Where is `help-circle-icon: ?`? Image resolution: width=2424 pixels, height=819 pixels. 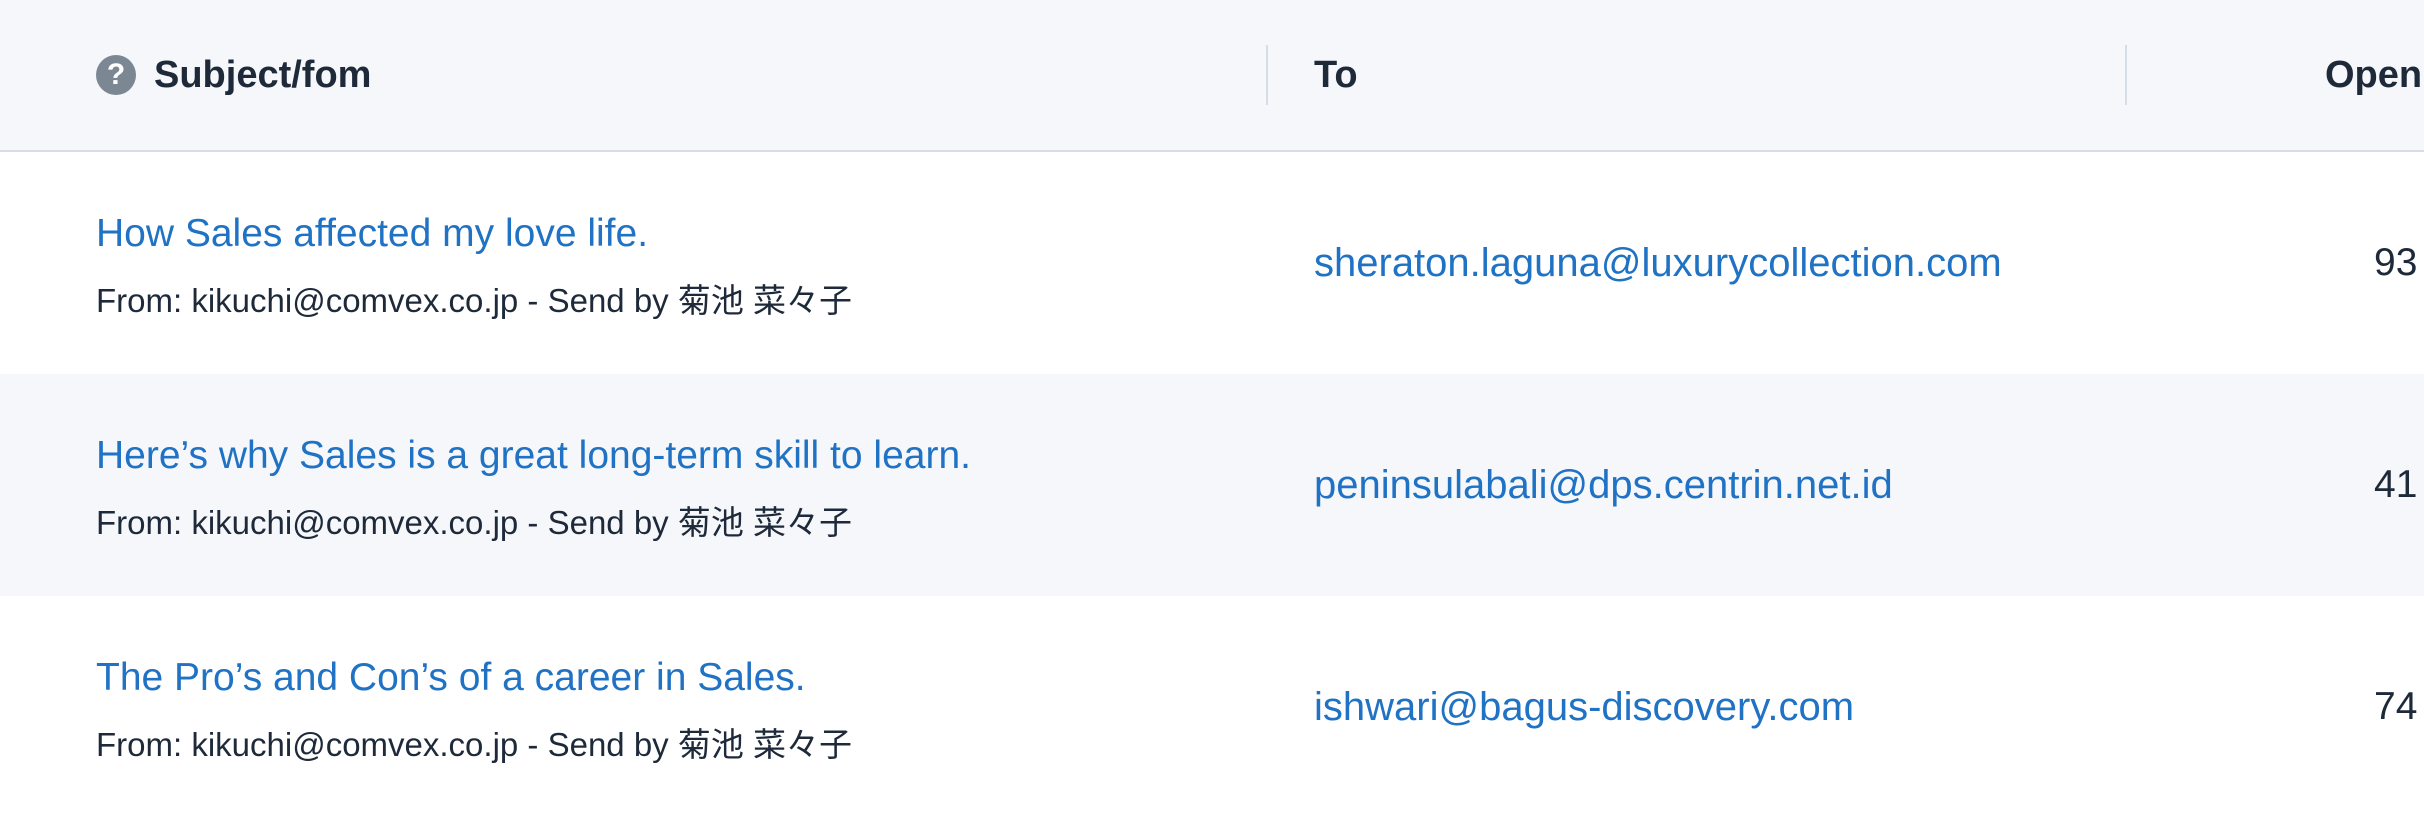 help-circle-icon: ? is located at coordinates (116, 75).